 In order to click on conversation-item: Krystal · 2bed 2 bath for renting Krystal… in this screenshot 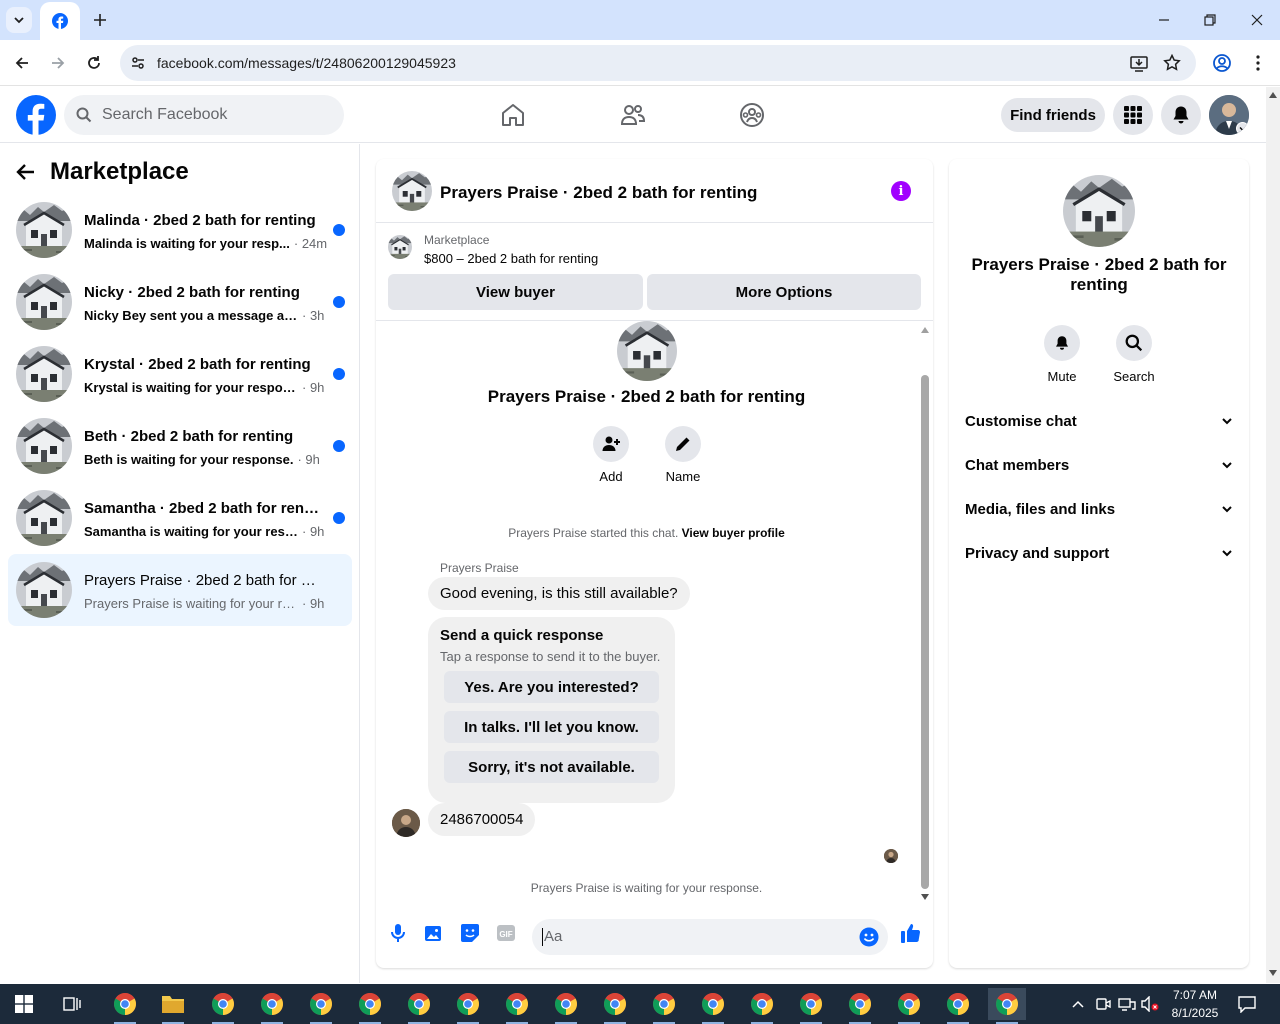, I will do `click(180, 374)`.